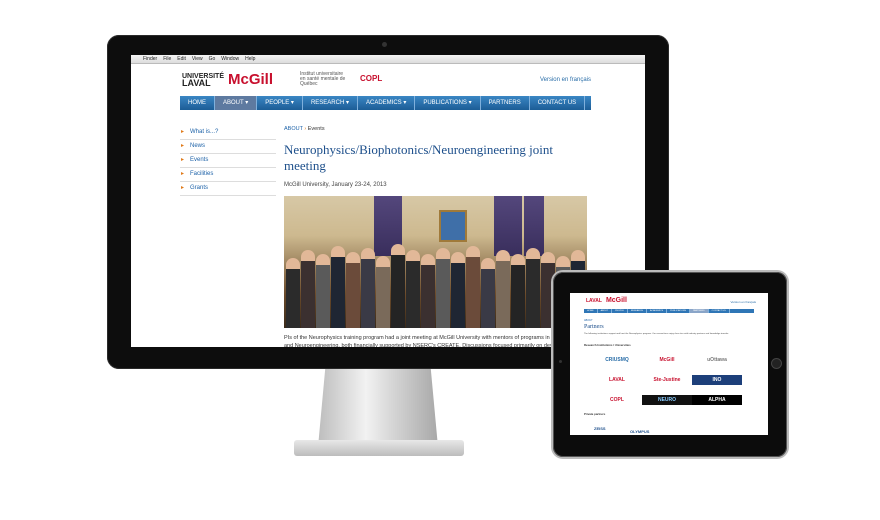  What do you see at coordinates (228, 189) in the screenshot?
I see `sidebar-item-grants: Grants` at bounding box center [228, 189].